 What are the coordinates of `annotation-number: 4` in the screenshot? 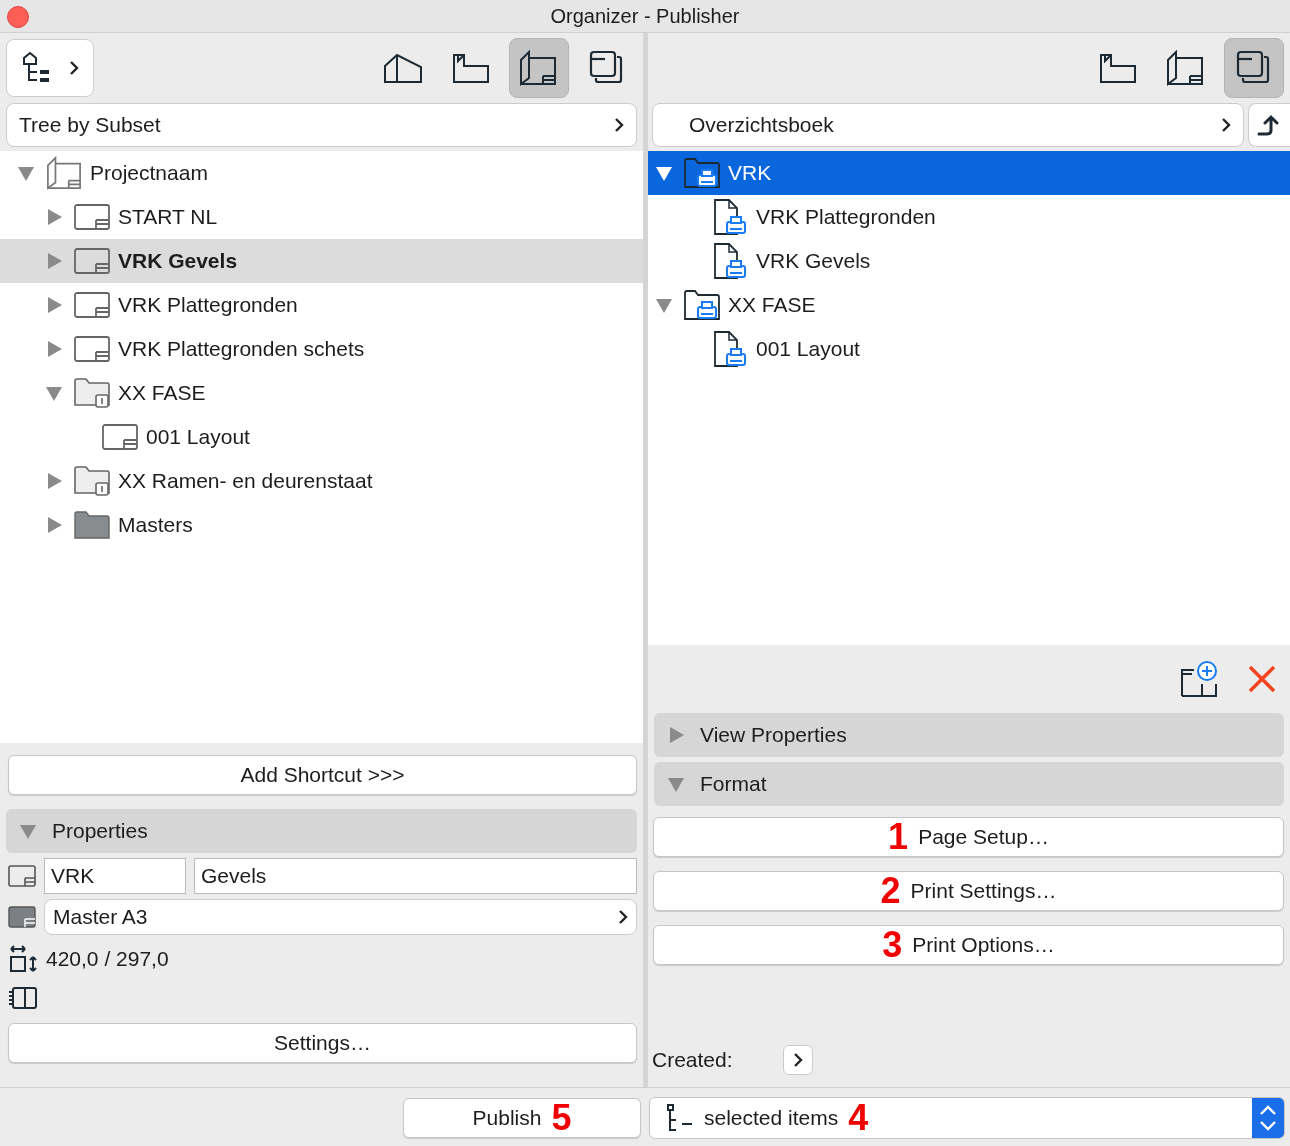 It's located at (858, 1118).